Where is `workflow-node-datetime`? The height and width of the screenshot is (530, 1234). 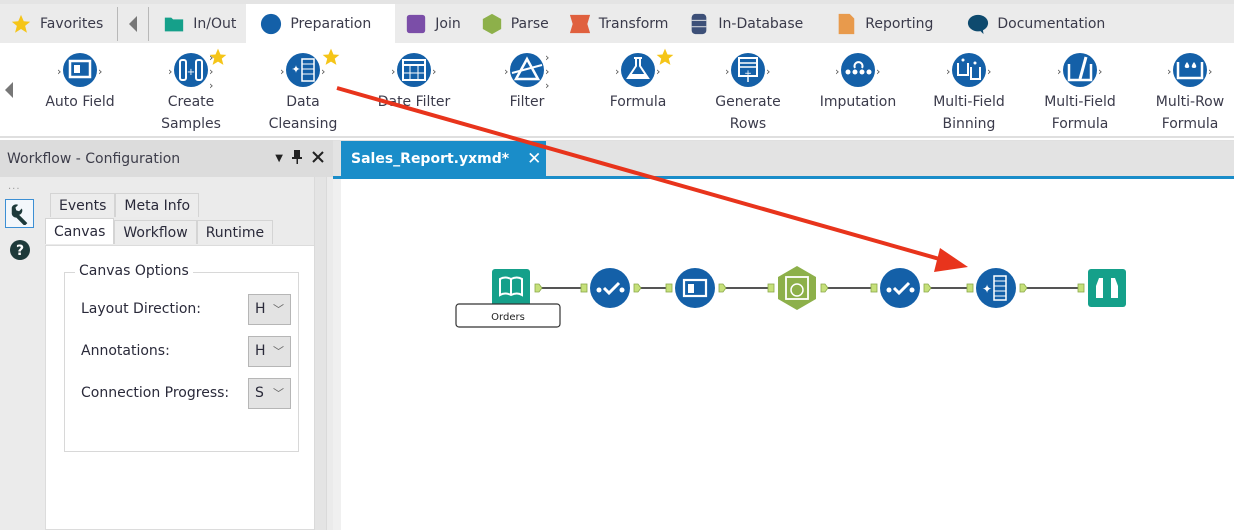
workflow-node-datetime is located at coordinates (797, 288).